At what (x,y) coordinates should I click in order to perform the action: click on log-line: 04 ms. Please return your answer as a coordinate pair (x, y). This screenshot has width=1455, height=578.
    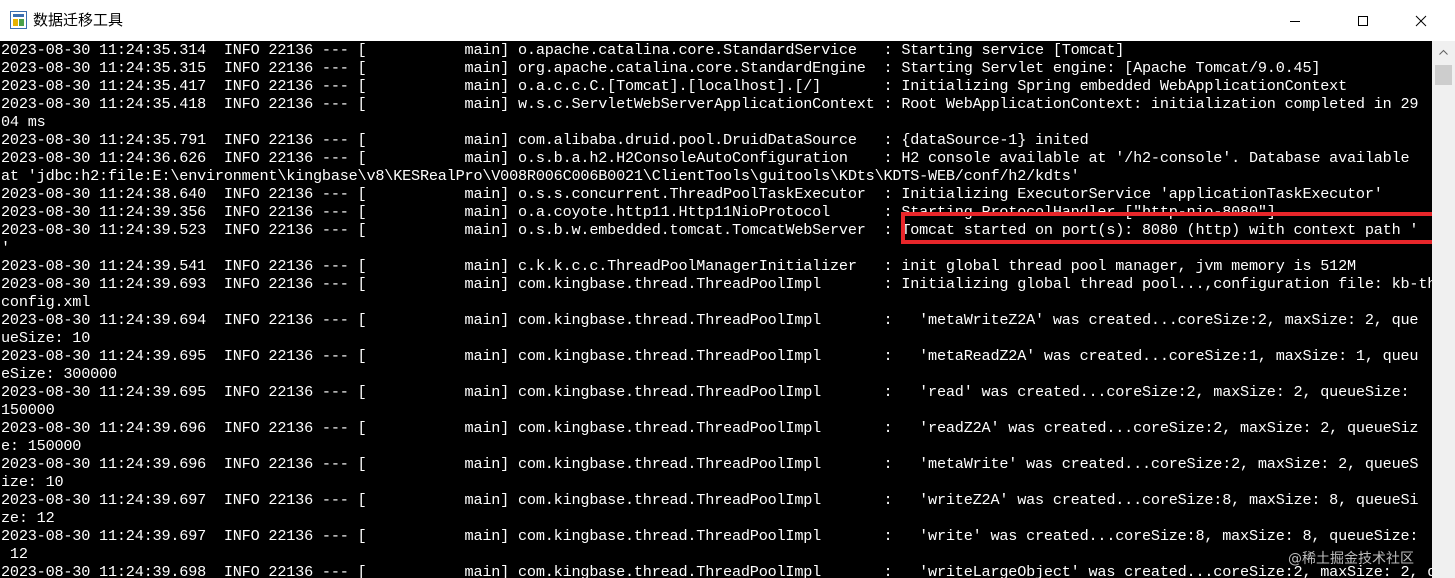
    Looking at the image, I should click on (23, 122).